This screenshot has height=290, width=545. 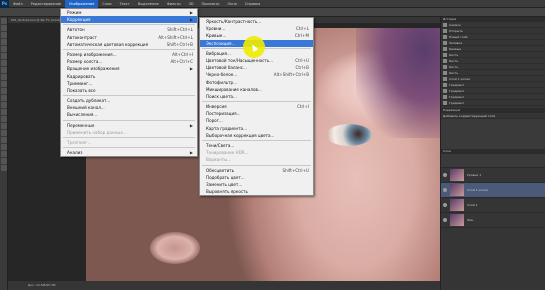 I want to click on menu-item: Анализ ▶, so click(x=129, y=152).